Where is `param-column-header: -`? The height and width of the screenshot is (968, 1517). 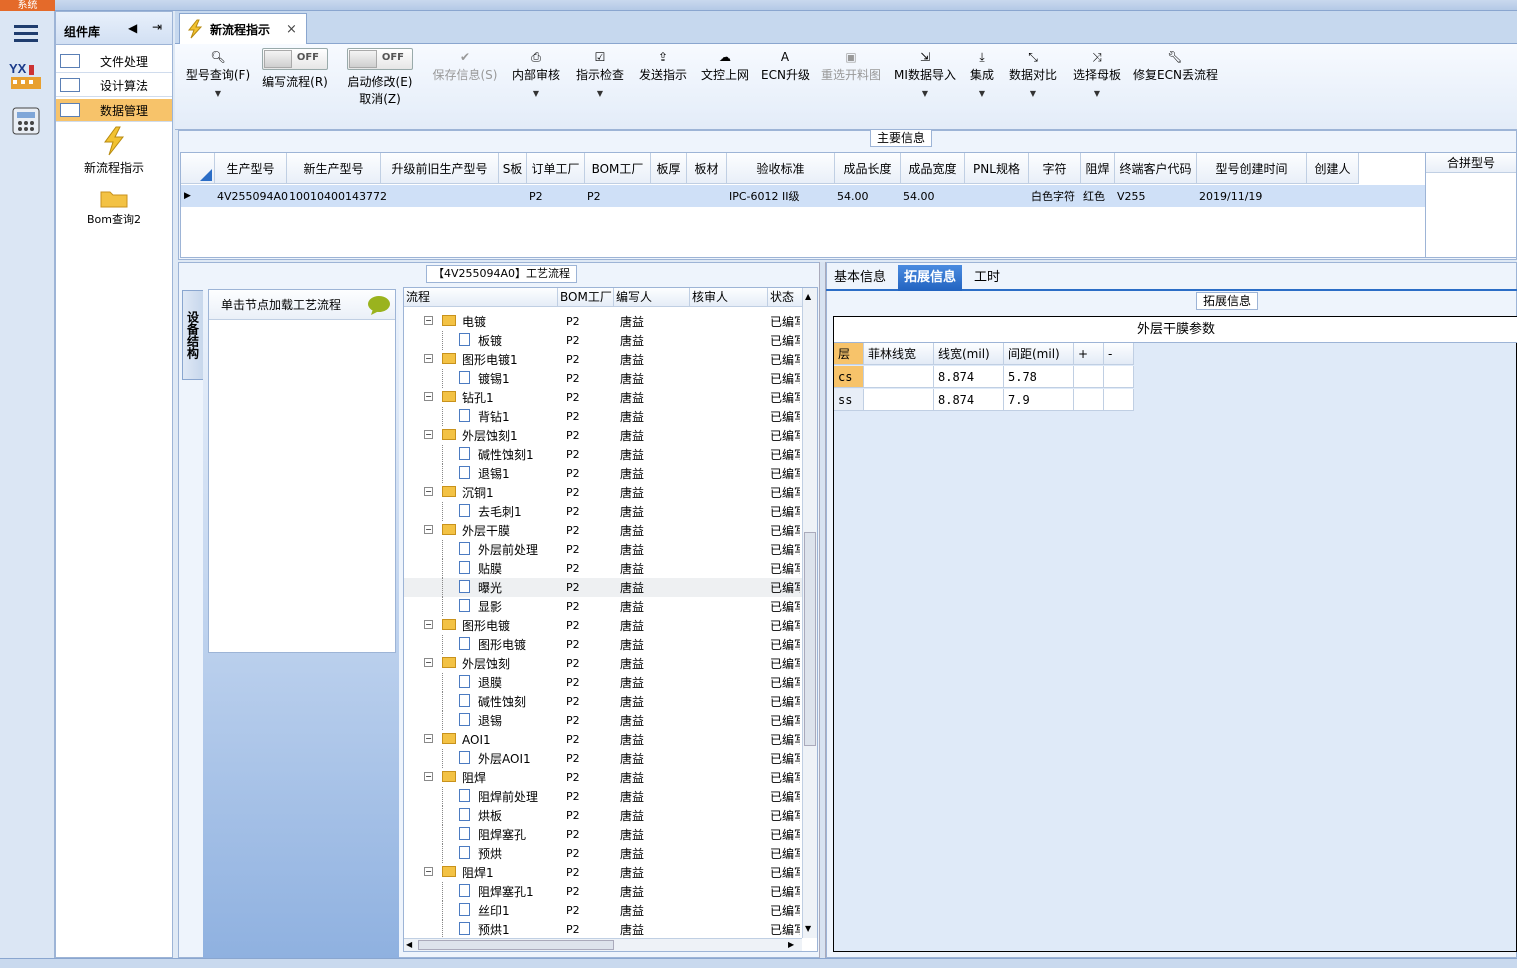 param-column-header: - is located at coordinates (1119, 354).